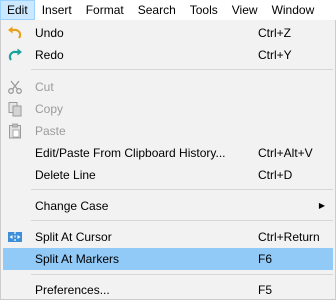 The image size is (336, 300). Describe the element at coordinates (275, 175) in the screenshot. I see `menu-item-shortcut: Ctrl+D` at that location.